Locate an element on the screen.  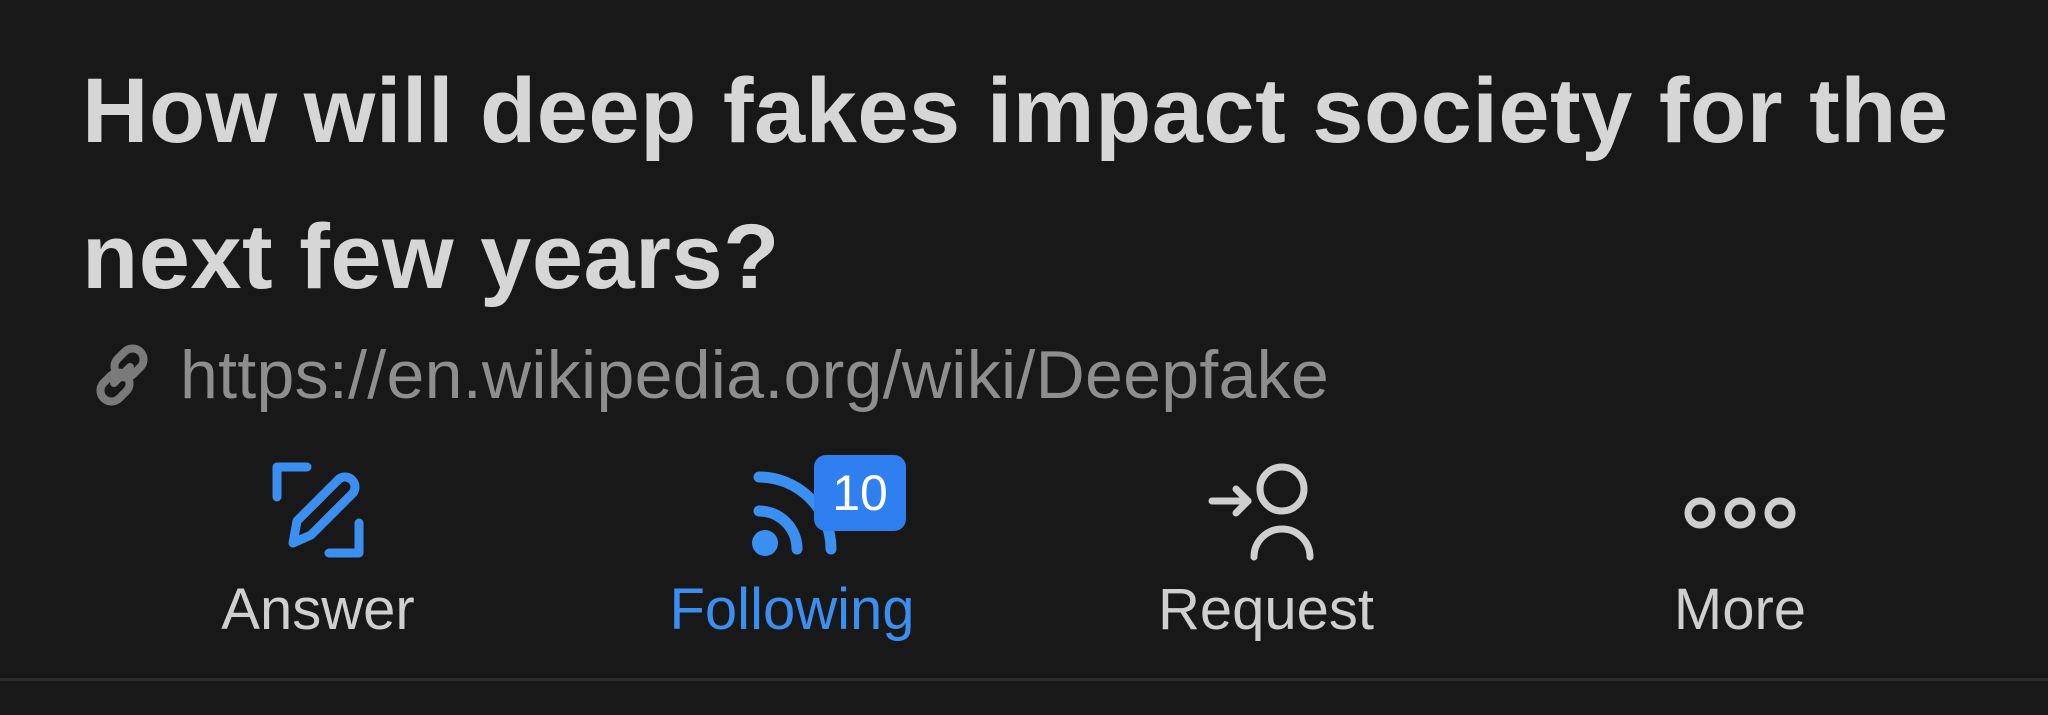
link-url: https://en.wikipedia.org/wiki/Deepfake is located at coordinates (754, 375).